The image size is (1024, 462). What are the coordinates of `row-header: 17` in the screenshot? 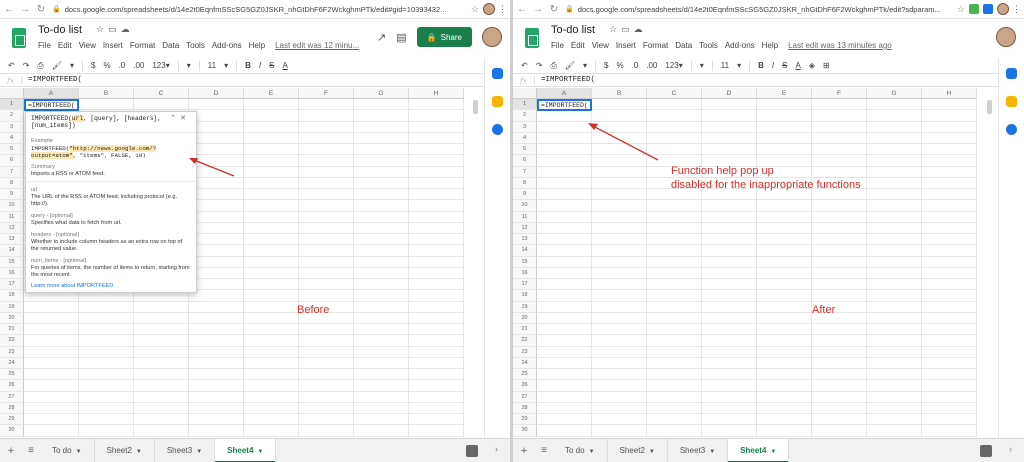 It's located at (525, 285).